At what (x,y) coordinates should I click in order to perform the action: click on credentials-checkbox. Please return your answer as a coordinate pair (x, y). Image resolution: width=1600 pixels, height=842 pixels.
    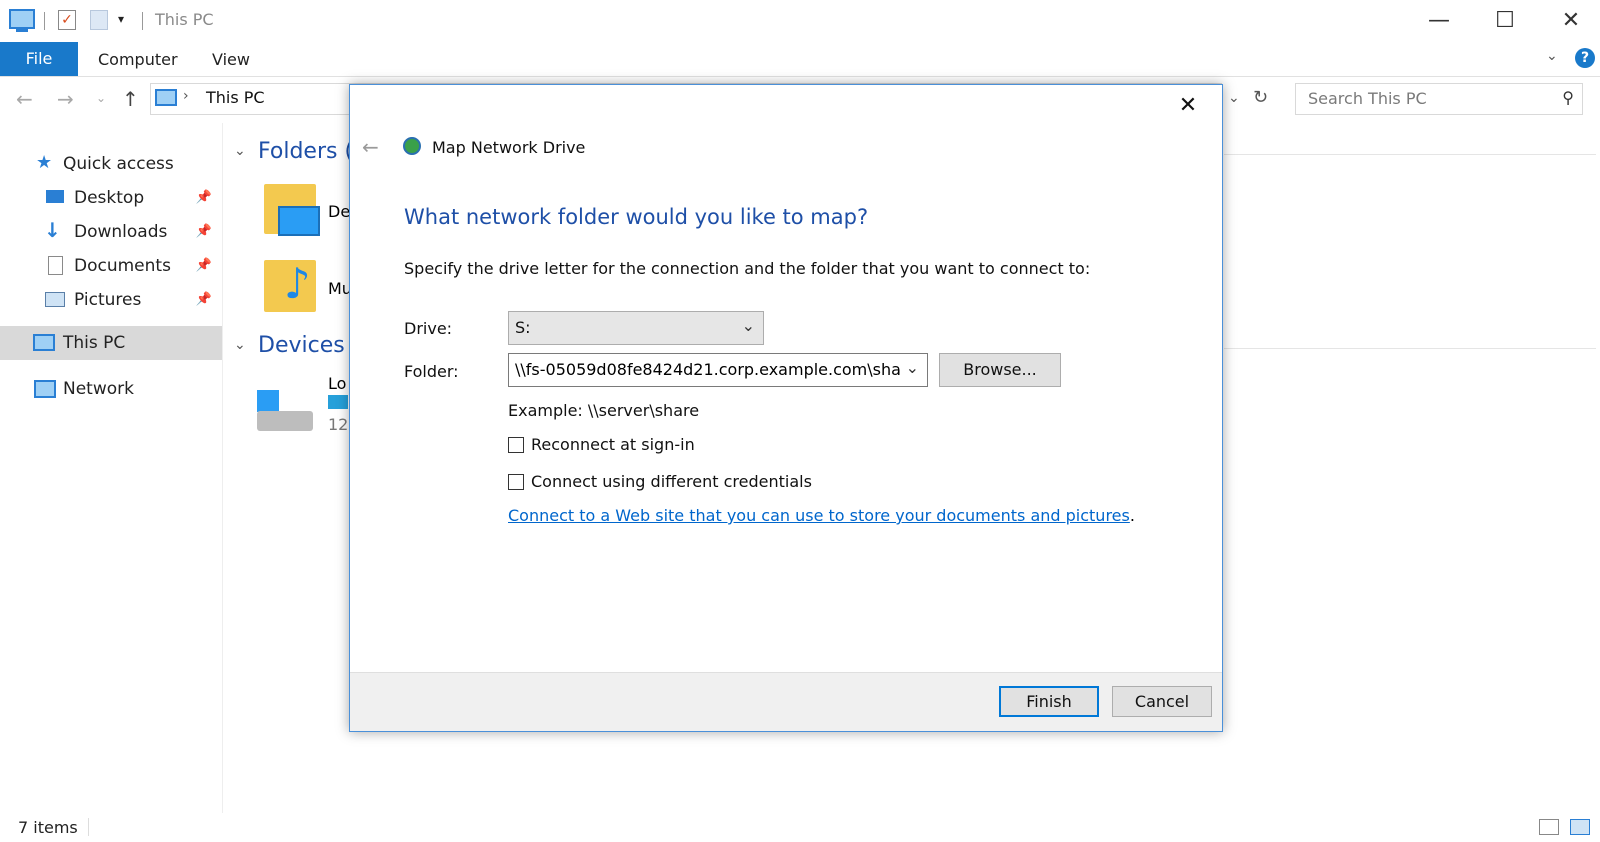
    Looking at the image, I should click on (516, 482).